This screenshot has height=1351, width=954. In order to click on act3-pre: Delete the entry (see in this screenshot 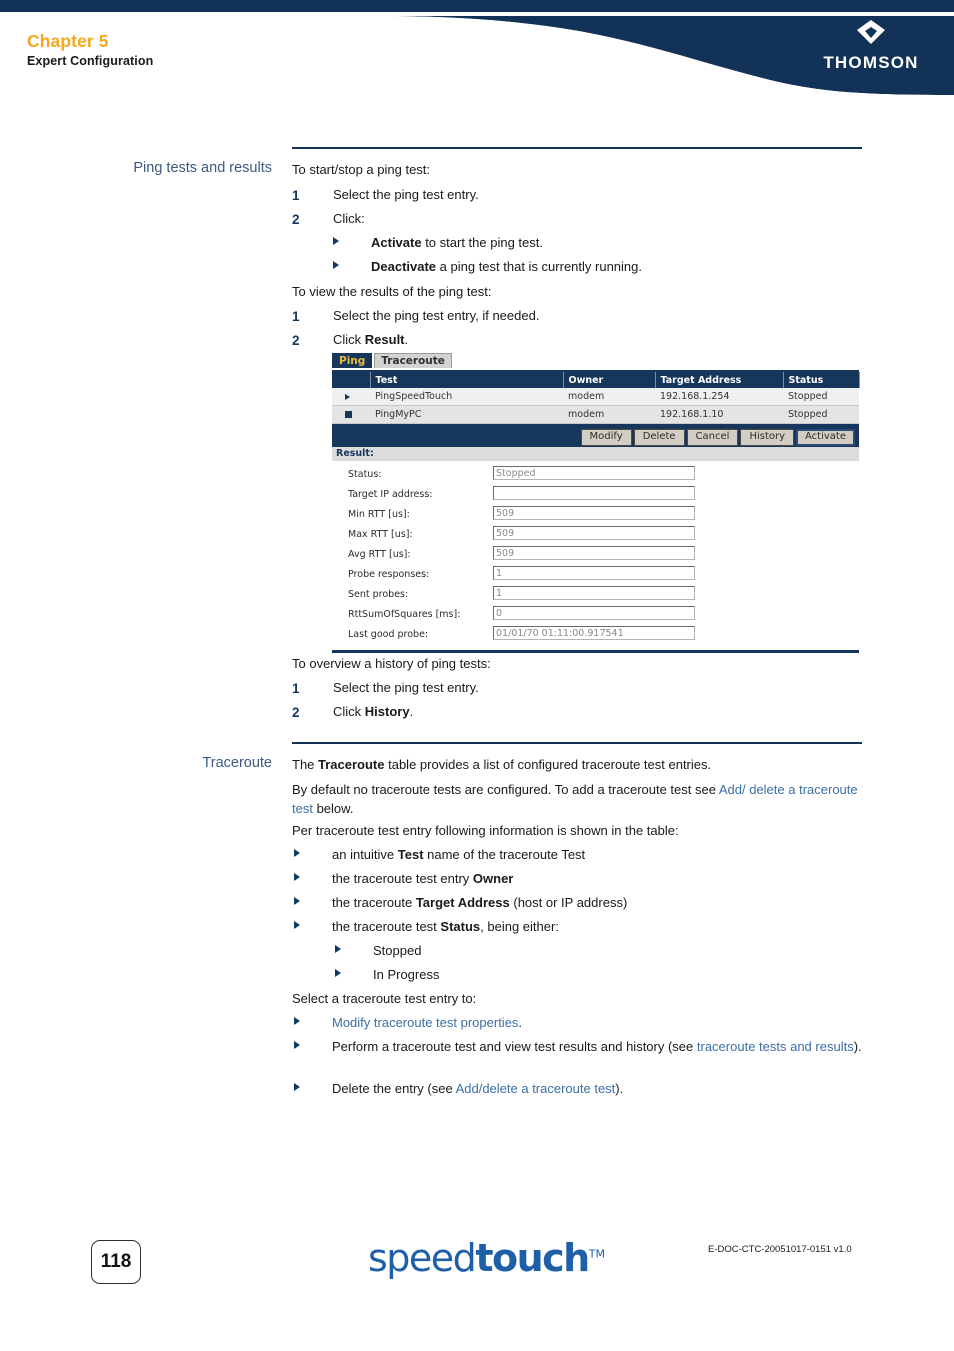, I will do `click(394, 1088)`.